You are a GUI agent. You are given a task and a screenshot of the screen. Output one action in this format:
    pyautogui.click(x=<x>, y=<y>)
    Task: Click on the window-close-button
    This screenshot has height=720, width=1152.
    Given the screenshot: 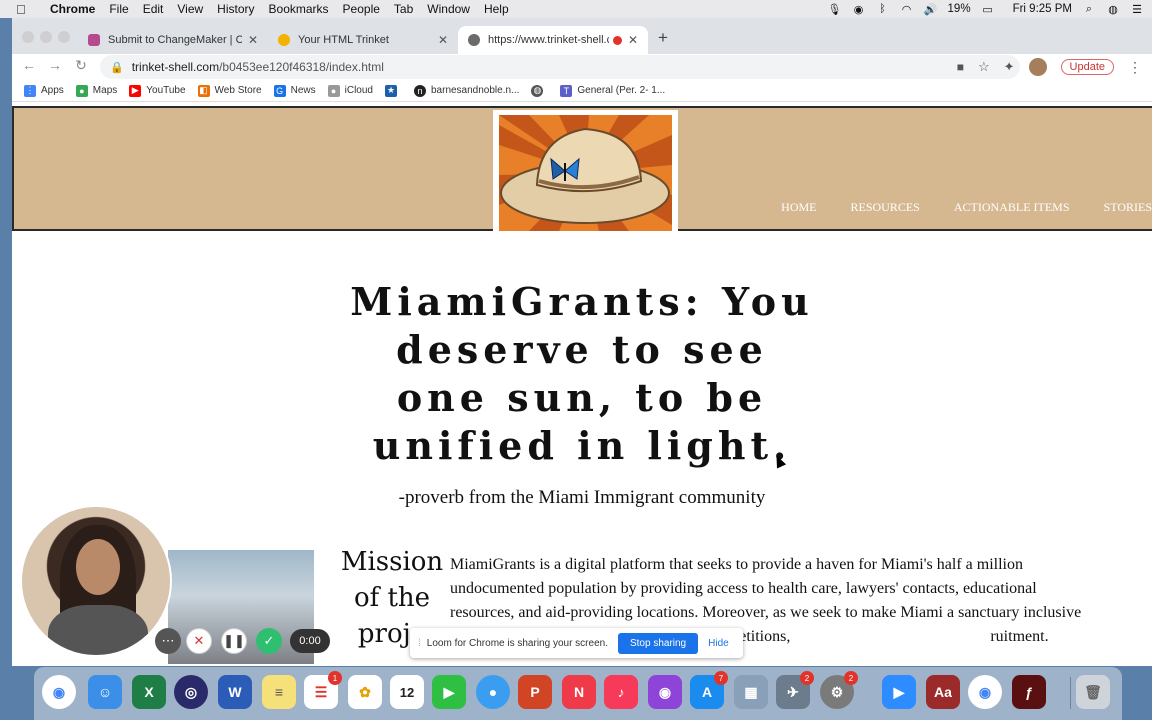 What is the action you would take?
    pyautogui.click(x=28, y=37)
    